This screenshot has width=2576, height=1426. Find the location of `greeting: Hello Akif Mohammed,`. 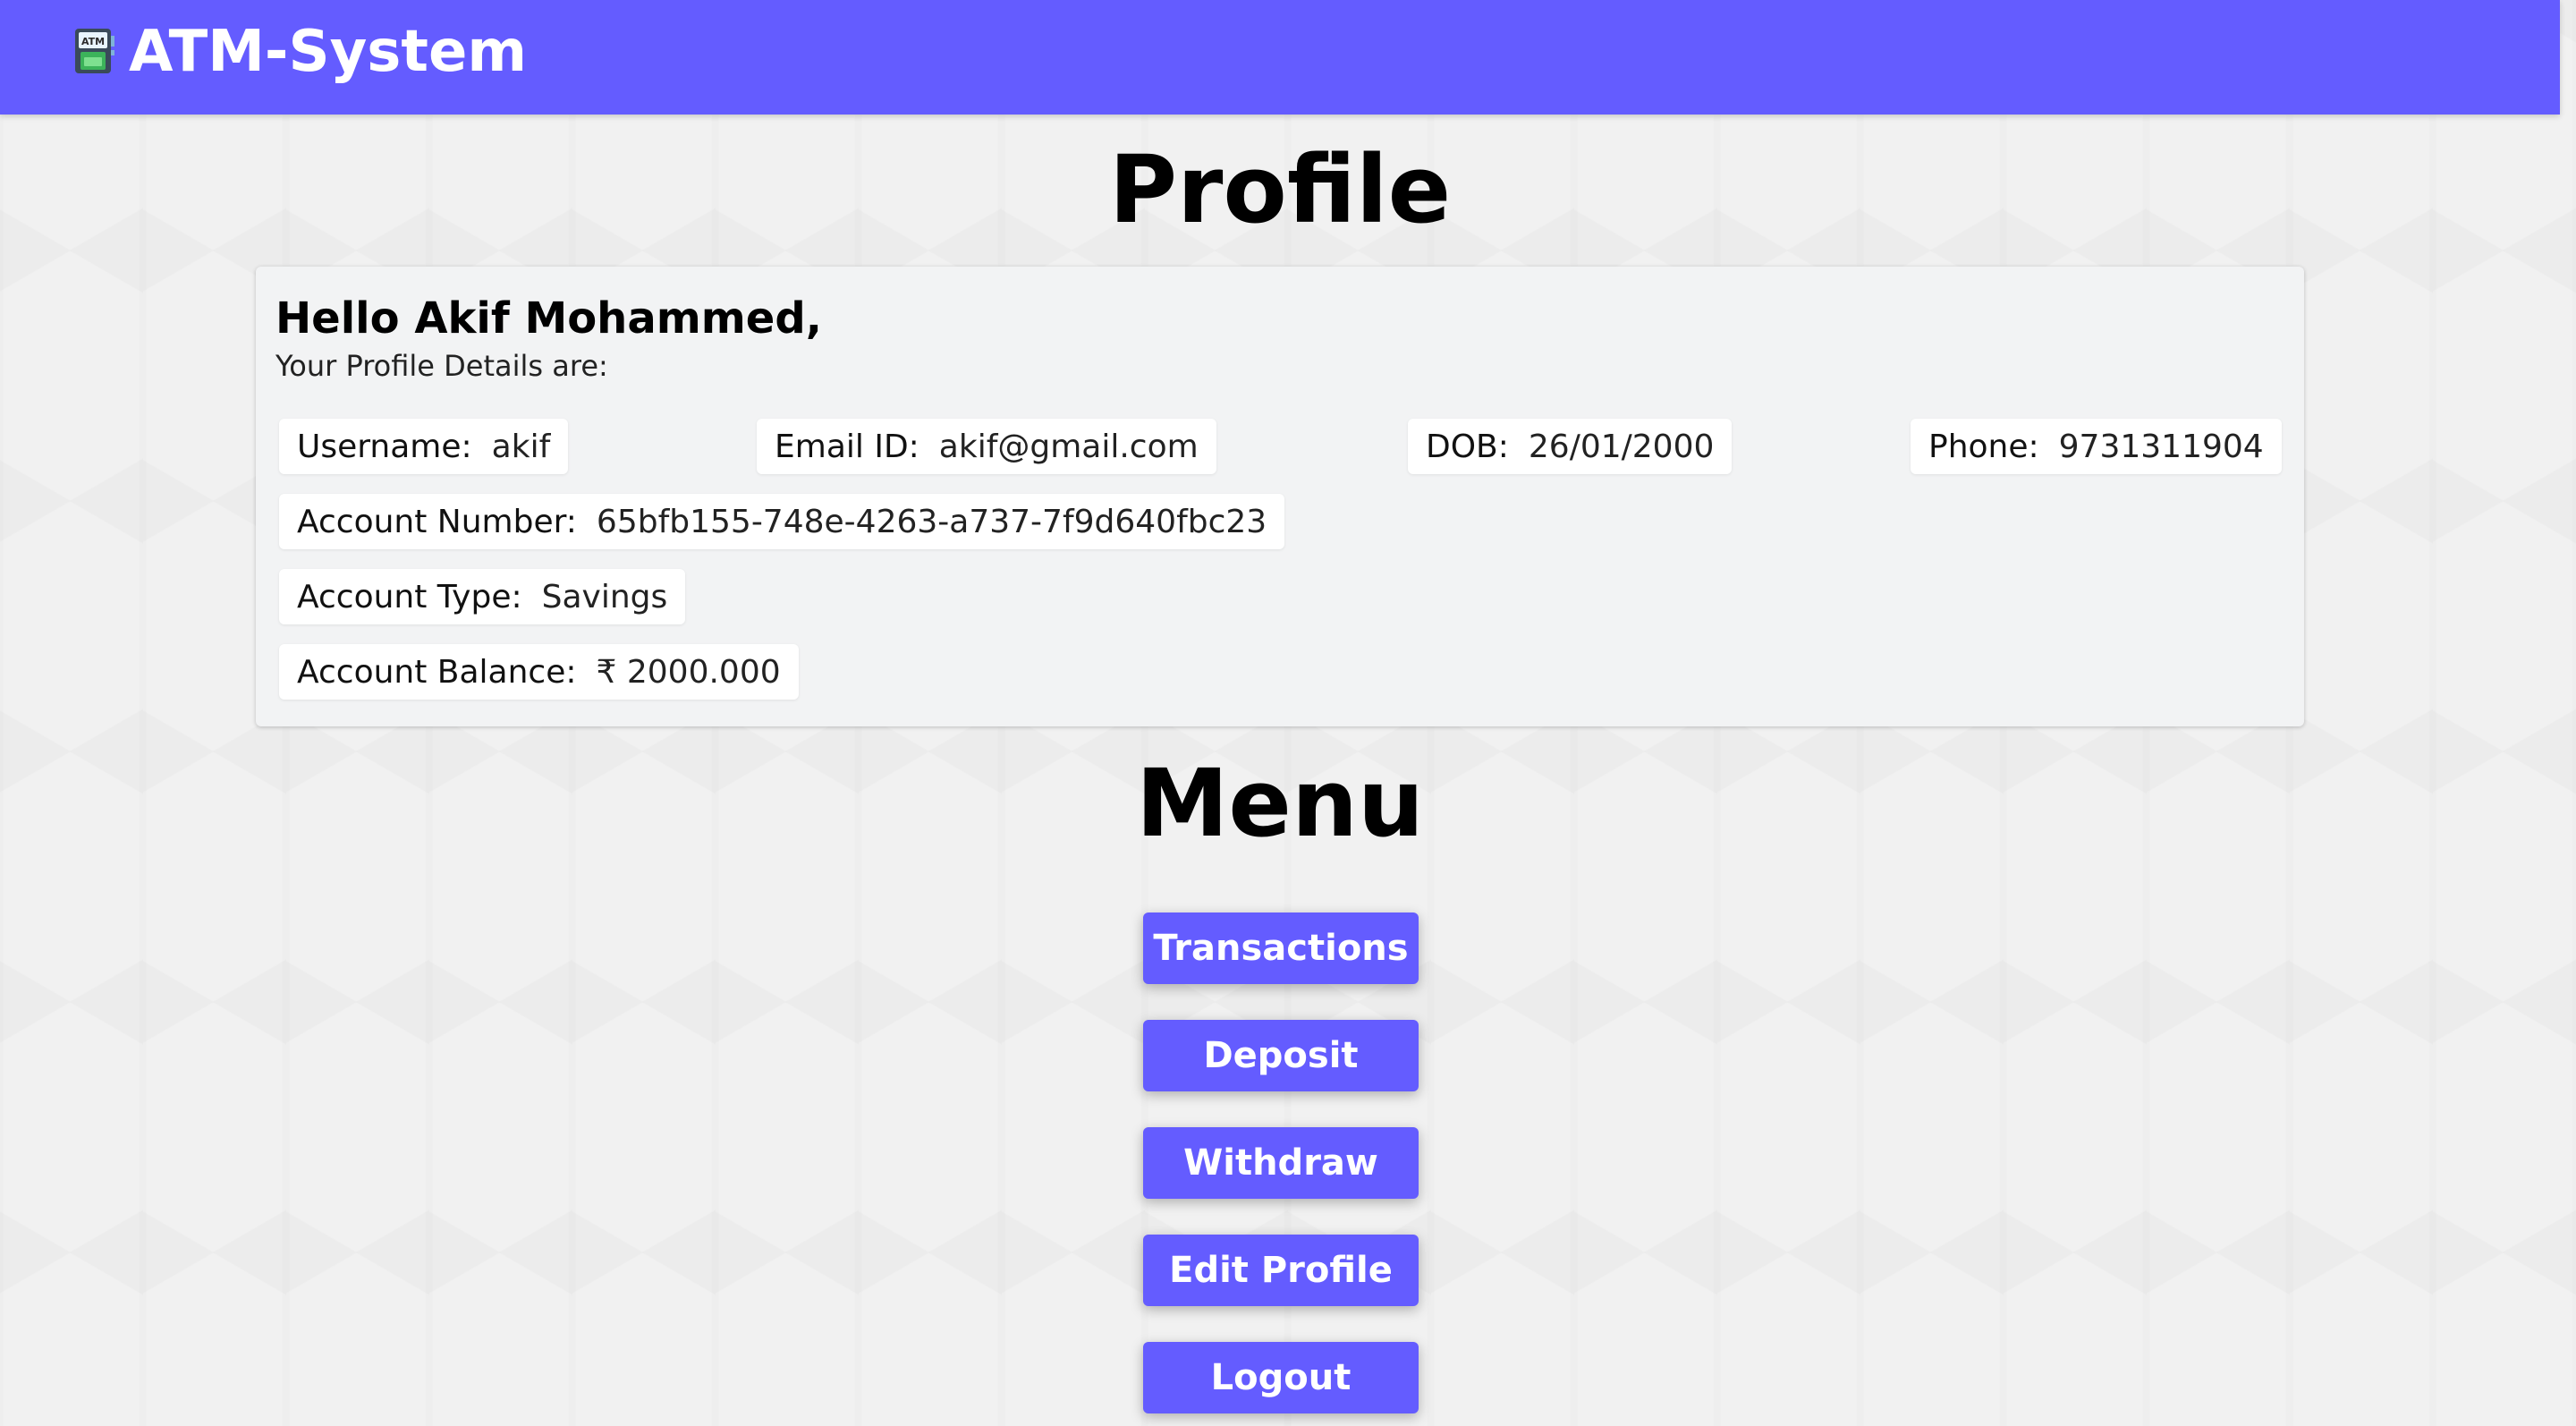

greeting: Hello Akif Mohammed, is located at coordinates (548, 319).